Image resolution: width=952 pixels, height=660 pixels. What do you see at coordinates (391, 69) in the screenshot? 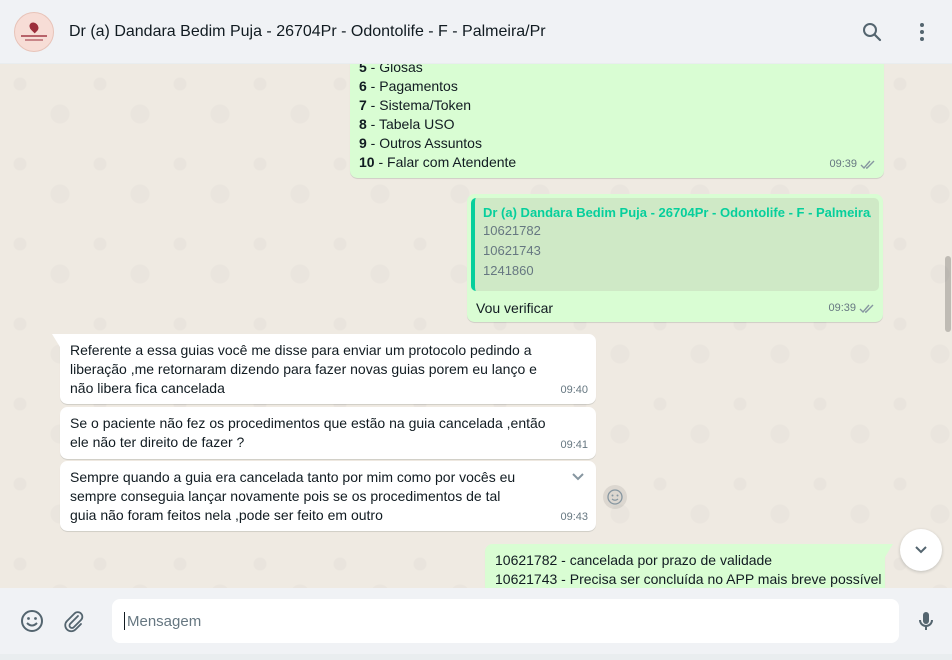
I see `menu-row: 5 - Glosas` at bounding box center [391, 69].